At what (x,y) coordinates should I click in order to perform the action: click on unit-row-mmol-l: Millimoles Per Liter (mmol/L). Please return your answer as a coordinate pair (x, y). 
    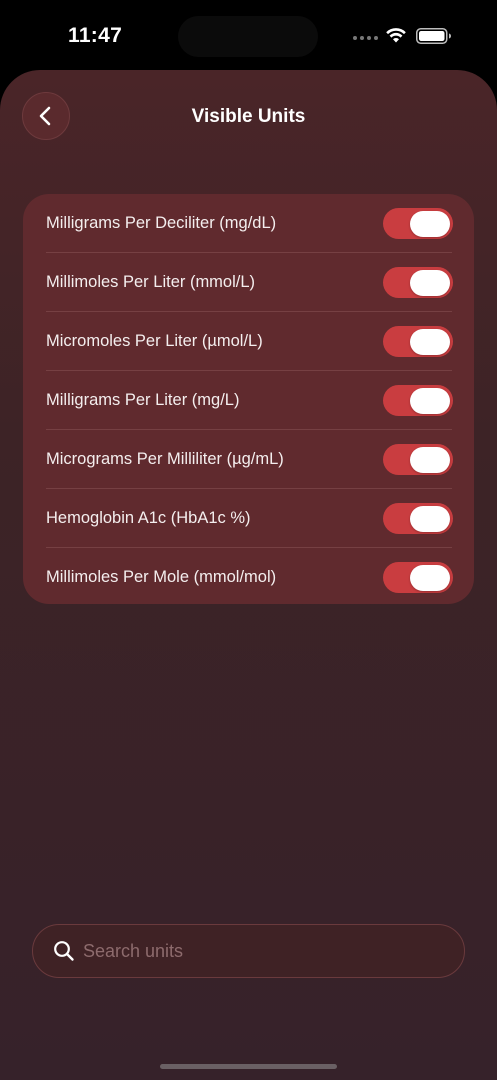
    Looking at the image, I should click on (248, 282).